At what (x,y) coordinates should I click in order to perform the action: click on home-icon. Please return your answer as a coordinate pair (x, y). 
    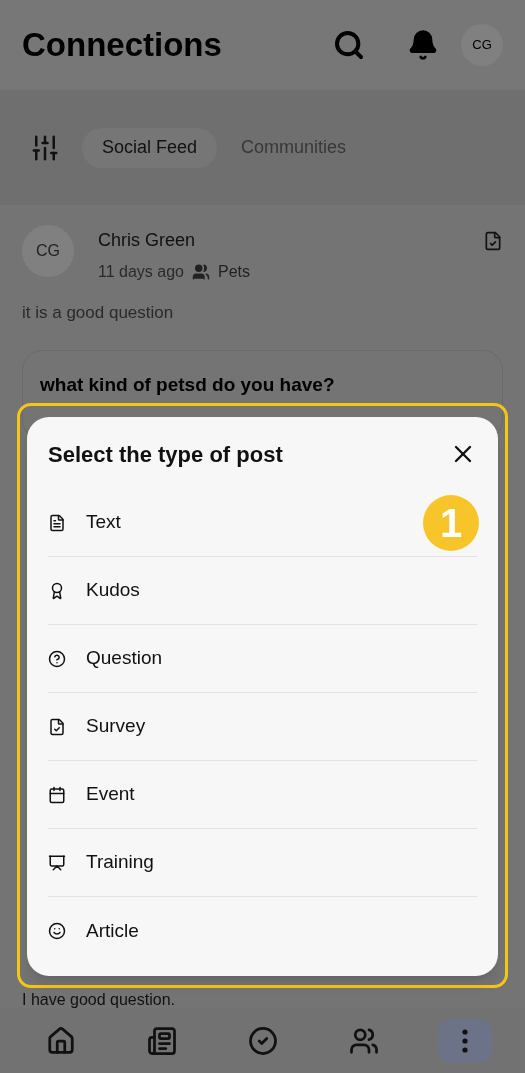
    Looking at the image, I should click on (60, 1041).